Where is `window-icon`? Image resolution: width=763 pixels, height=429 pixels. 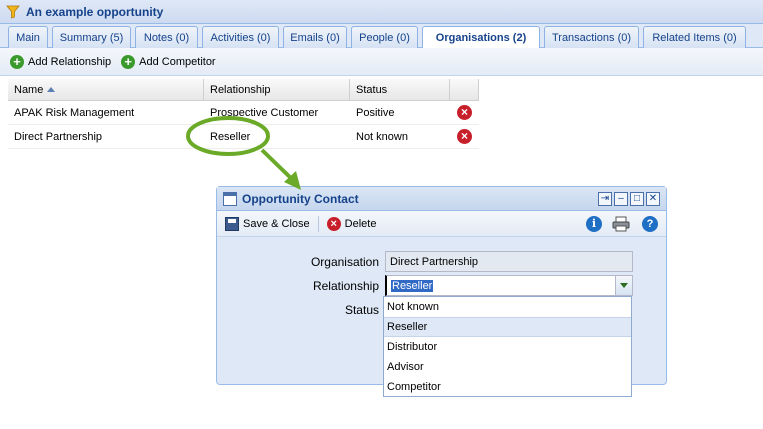
window-icon is located at coordinates (230, 198).